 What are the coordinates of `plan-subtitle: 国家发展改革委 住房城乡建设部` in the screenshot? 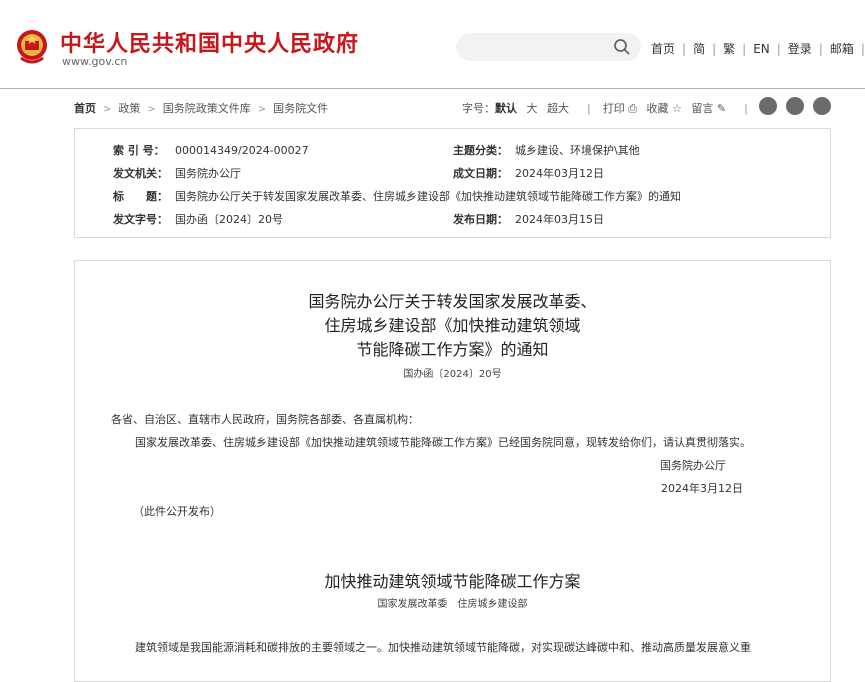 It's located at (452, 604).